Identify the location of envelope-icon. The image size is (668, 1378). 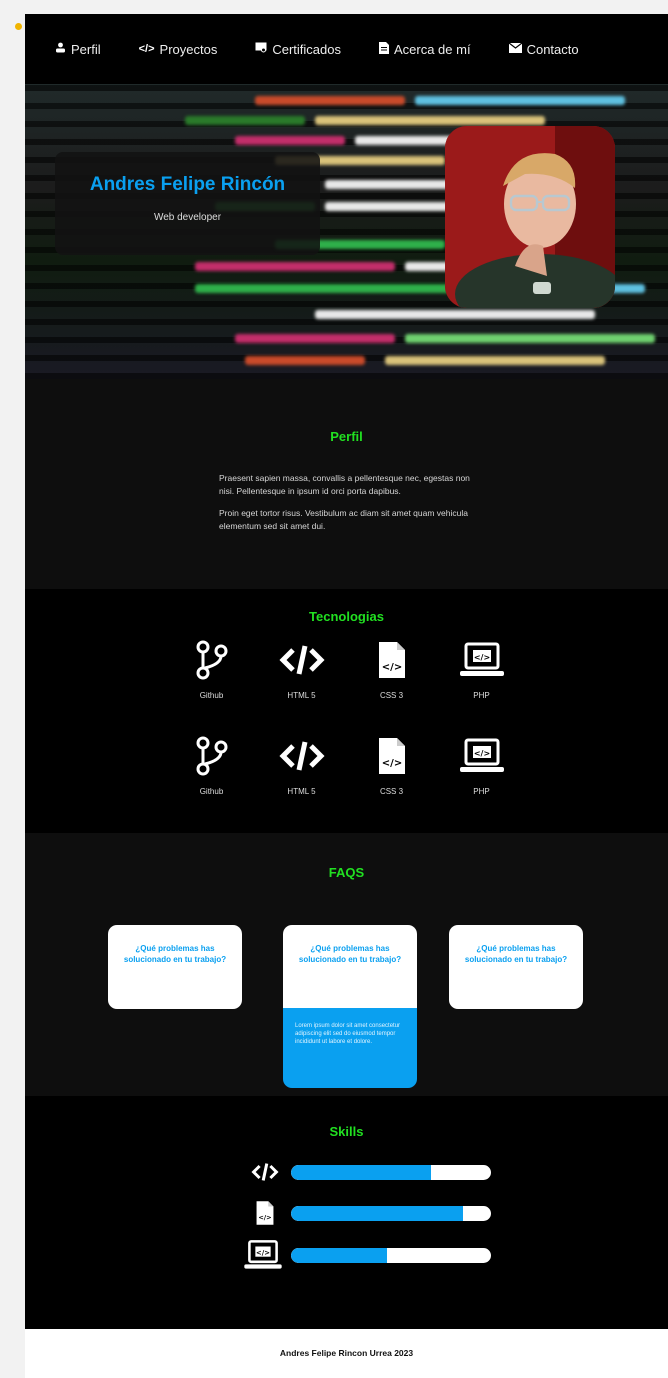
(515, 49).